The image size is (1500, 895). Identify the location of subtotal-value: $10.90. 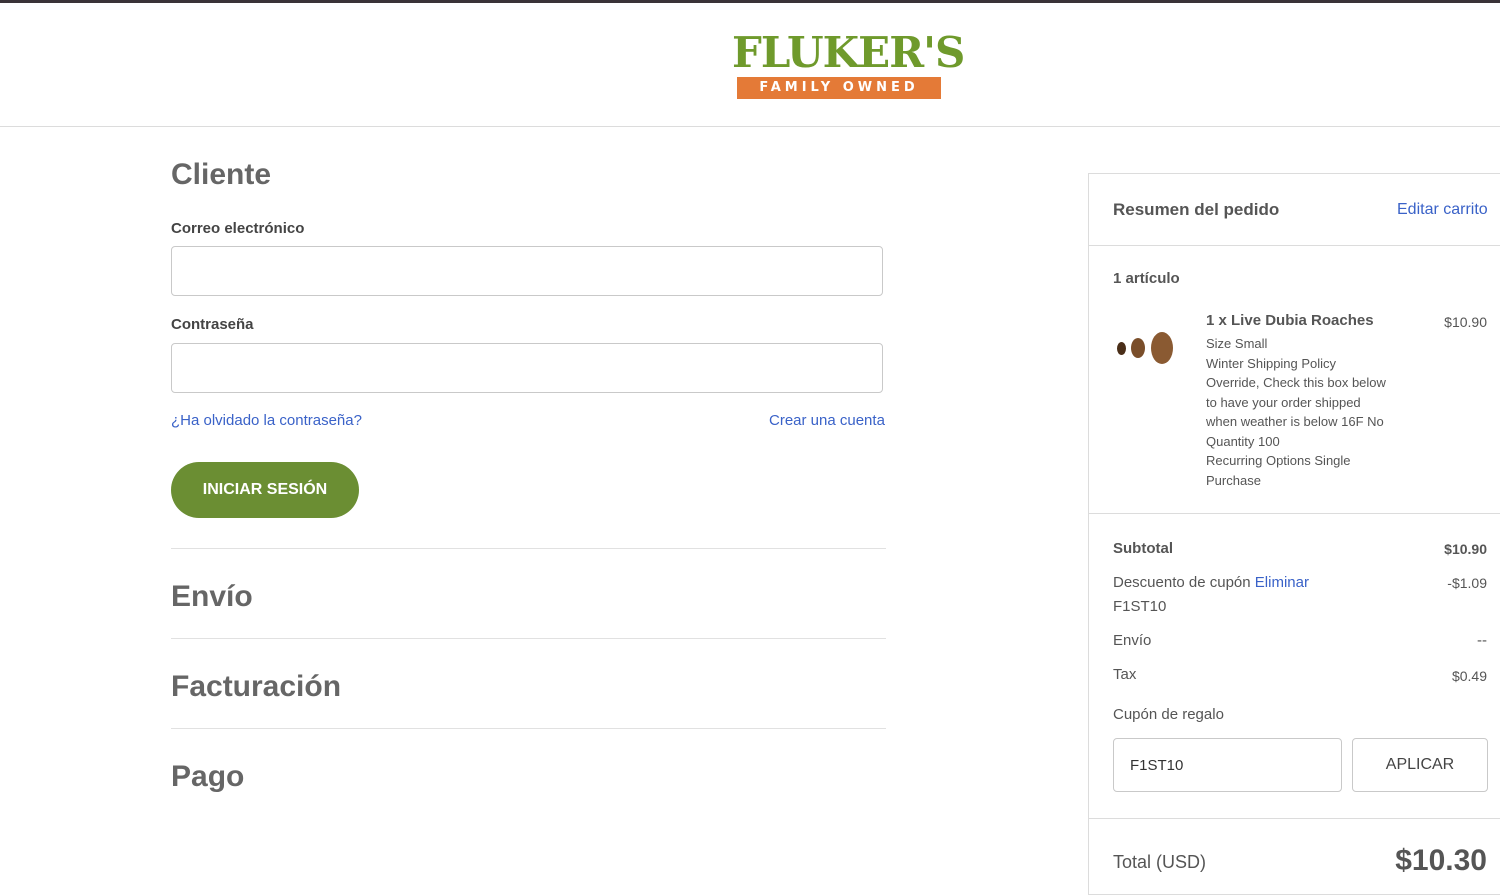
(1465, 549).